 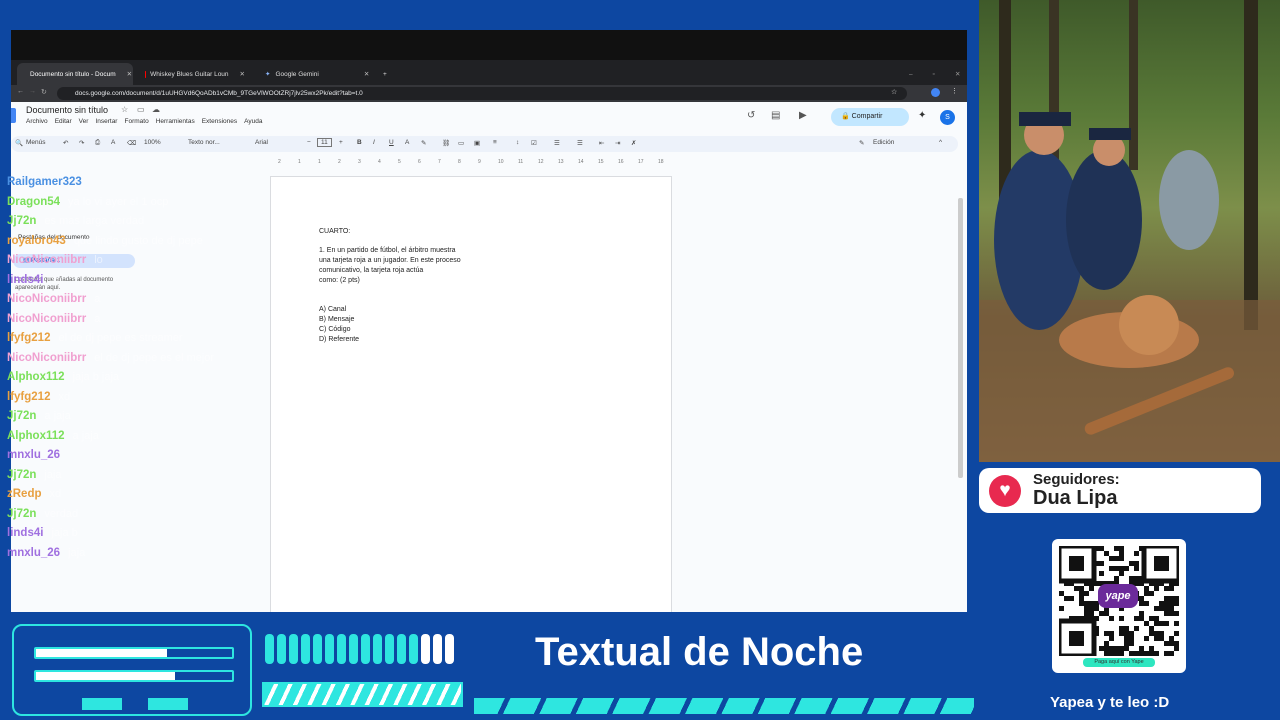 What do you see at coordinates (19, 143) in the screenshot?
I see `search-icon: 🔍` at bounding box center [19, 143].